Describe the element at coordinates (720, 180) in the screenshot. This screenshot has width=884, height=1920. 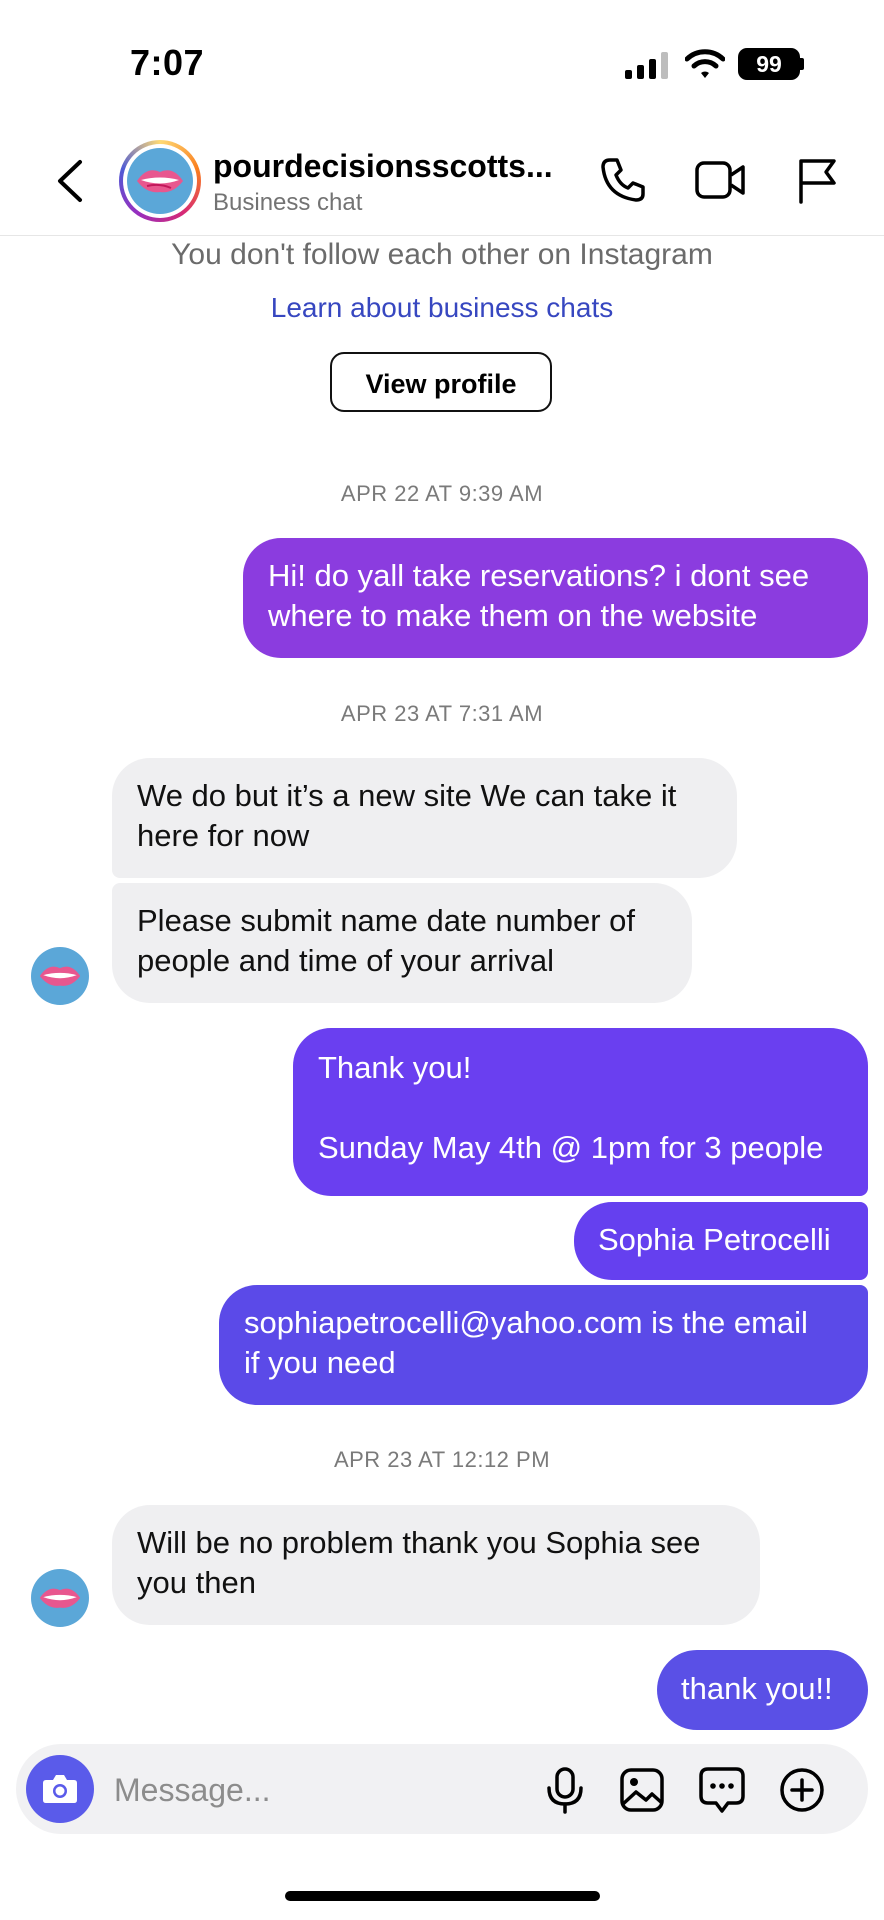
I see `video-icon` at that location.